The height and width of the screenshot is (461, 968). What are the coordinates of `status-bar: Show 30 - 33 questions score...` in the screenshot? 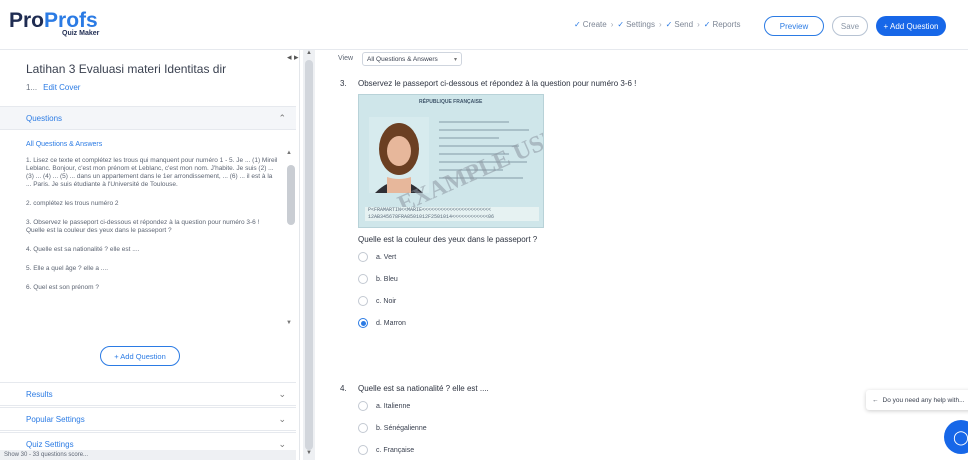 It's located at (148, 455).